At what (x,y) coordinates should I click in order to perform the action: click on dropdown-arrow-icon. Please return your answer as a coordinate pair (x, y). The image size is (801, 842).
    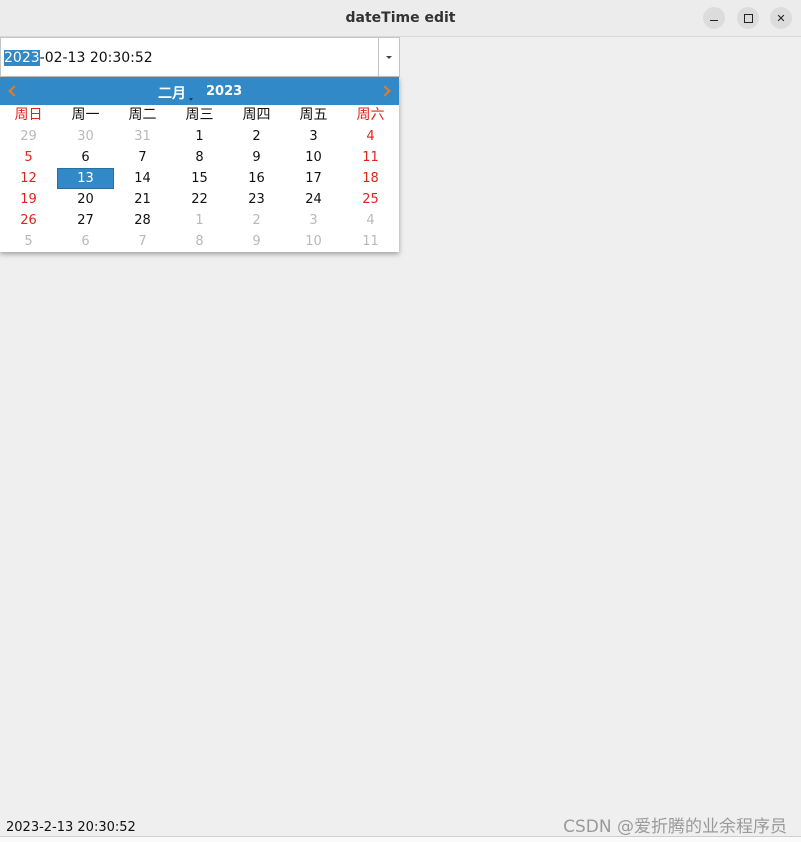
    Looking at the image, I should click on (389, 57).